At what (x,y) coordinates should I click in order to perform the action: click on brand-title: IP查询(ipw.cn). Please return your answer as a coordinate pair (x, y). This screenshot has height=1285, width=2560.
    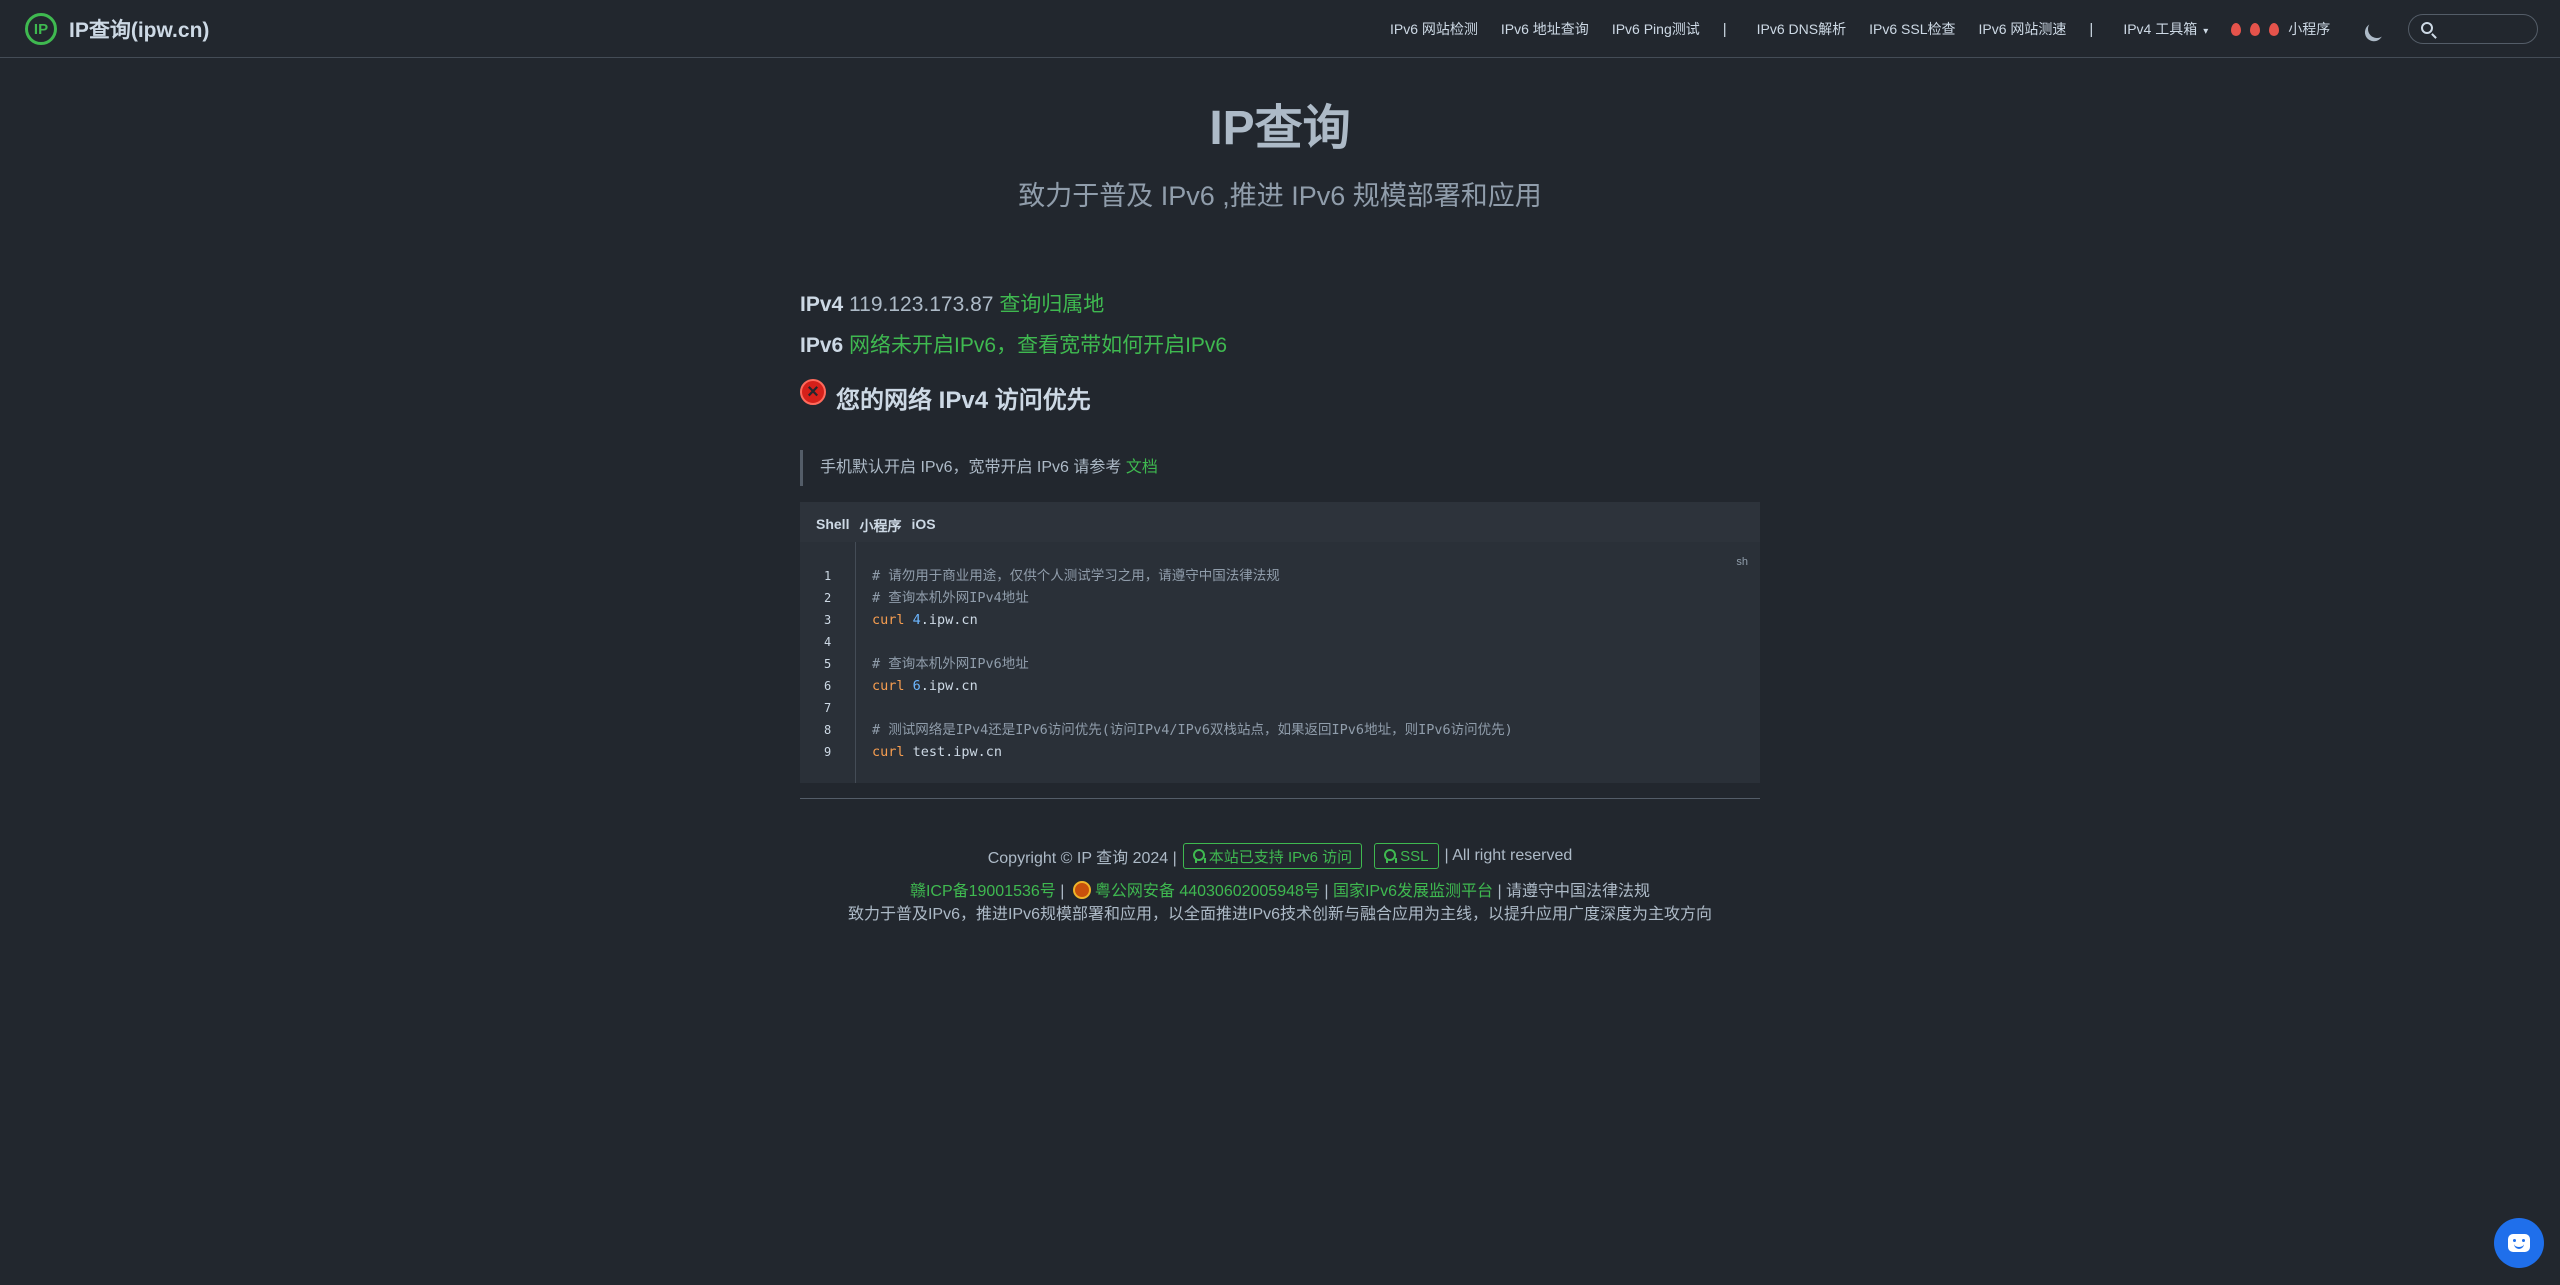
    Looking at the image, I should click on (139, 30).